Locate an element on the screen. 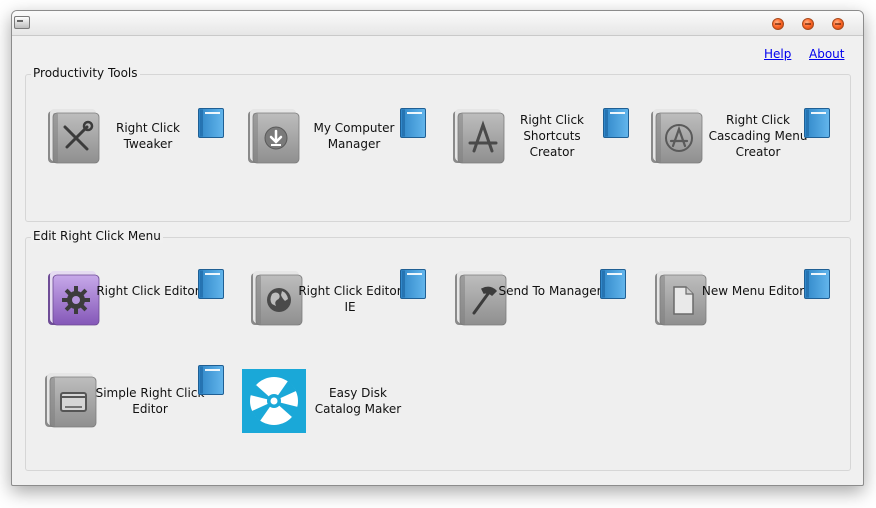 This screenshot has height=508, width=876. minimize-button is located at coordinates (778, 24).